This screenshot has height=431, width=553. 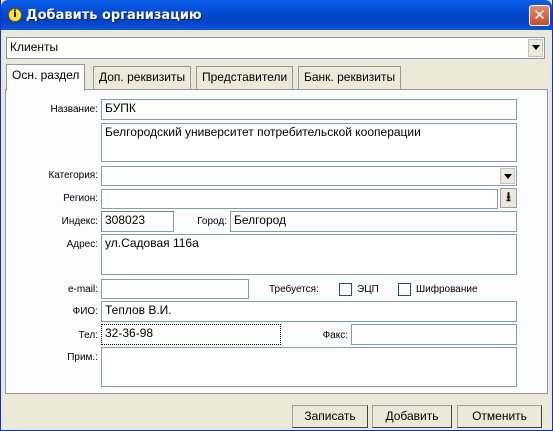 I want to click on city-label: Город:, so click(x=212, y=221).